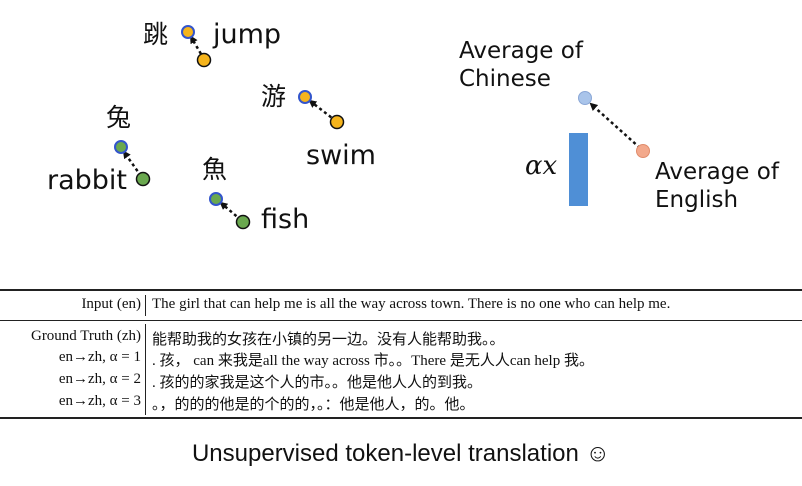 The height and width of the screenshot is (486, 802). What do you see at coordinates (143, 179) in the screenshot?
I see `rabbit-english-point` at bounding box center [143, 179].